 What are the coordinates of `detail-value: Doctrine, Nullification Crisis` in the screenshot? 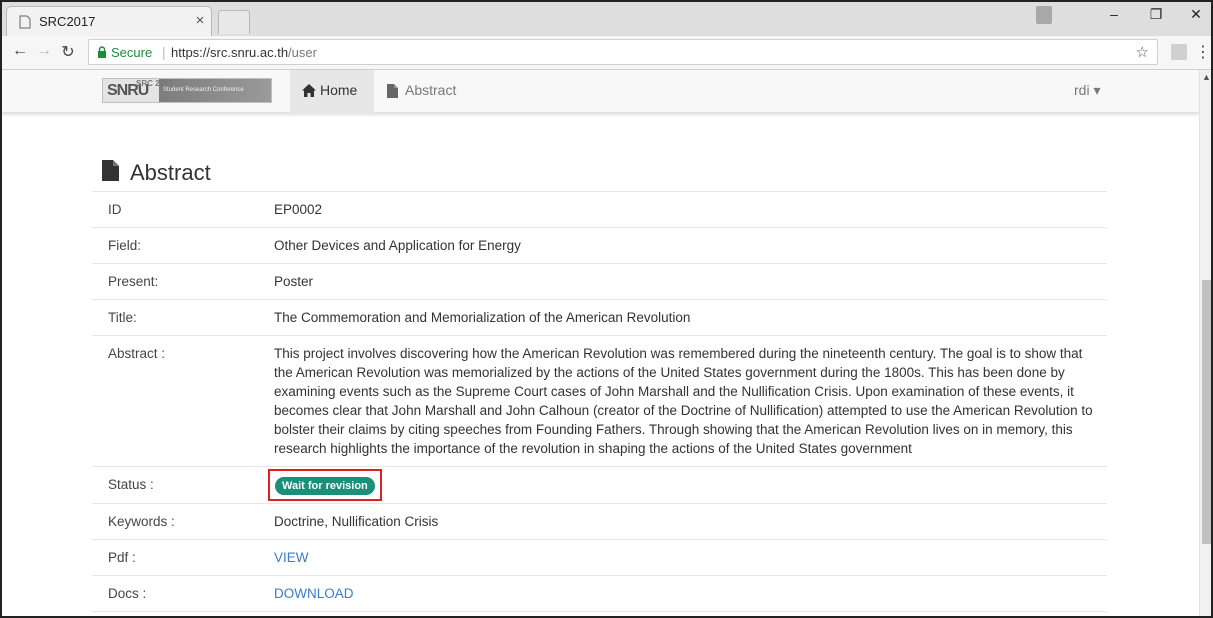 It's located at (356, 521).